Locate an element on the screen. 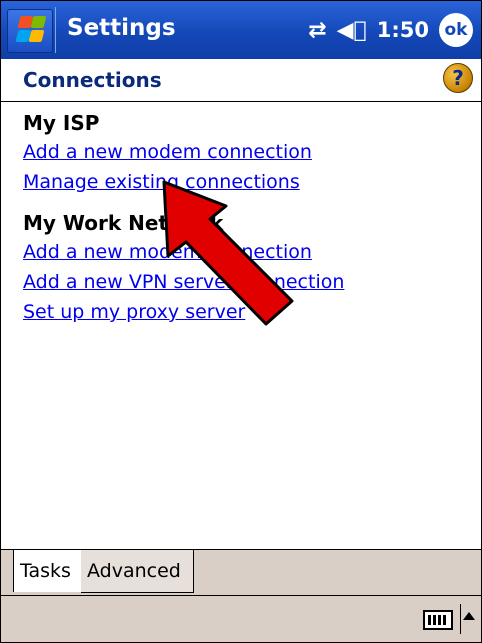  input-menu-arrow-icon is located at coordinates (469, 616).